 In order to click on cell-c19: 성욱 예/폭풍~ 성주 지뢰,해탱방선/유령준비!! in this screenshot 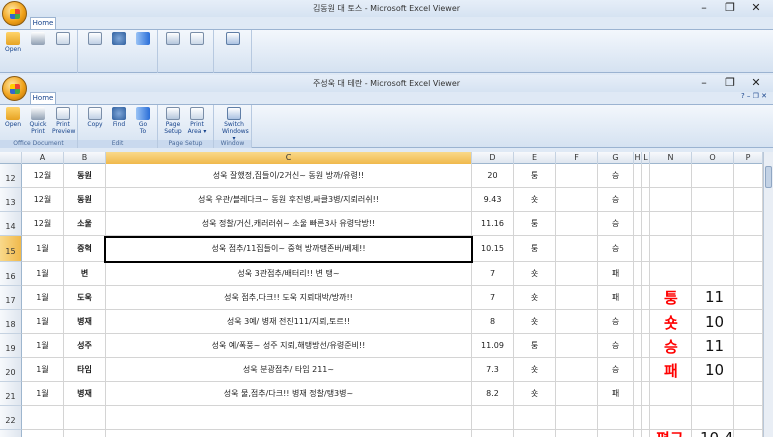, I will do `click(289, 345)`.